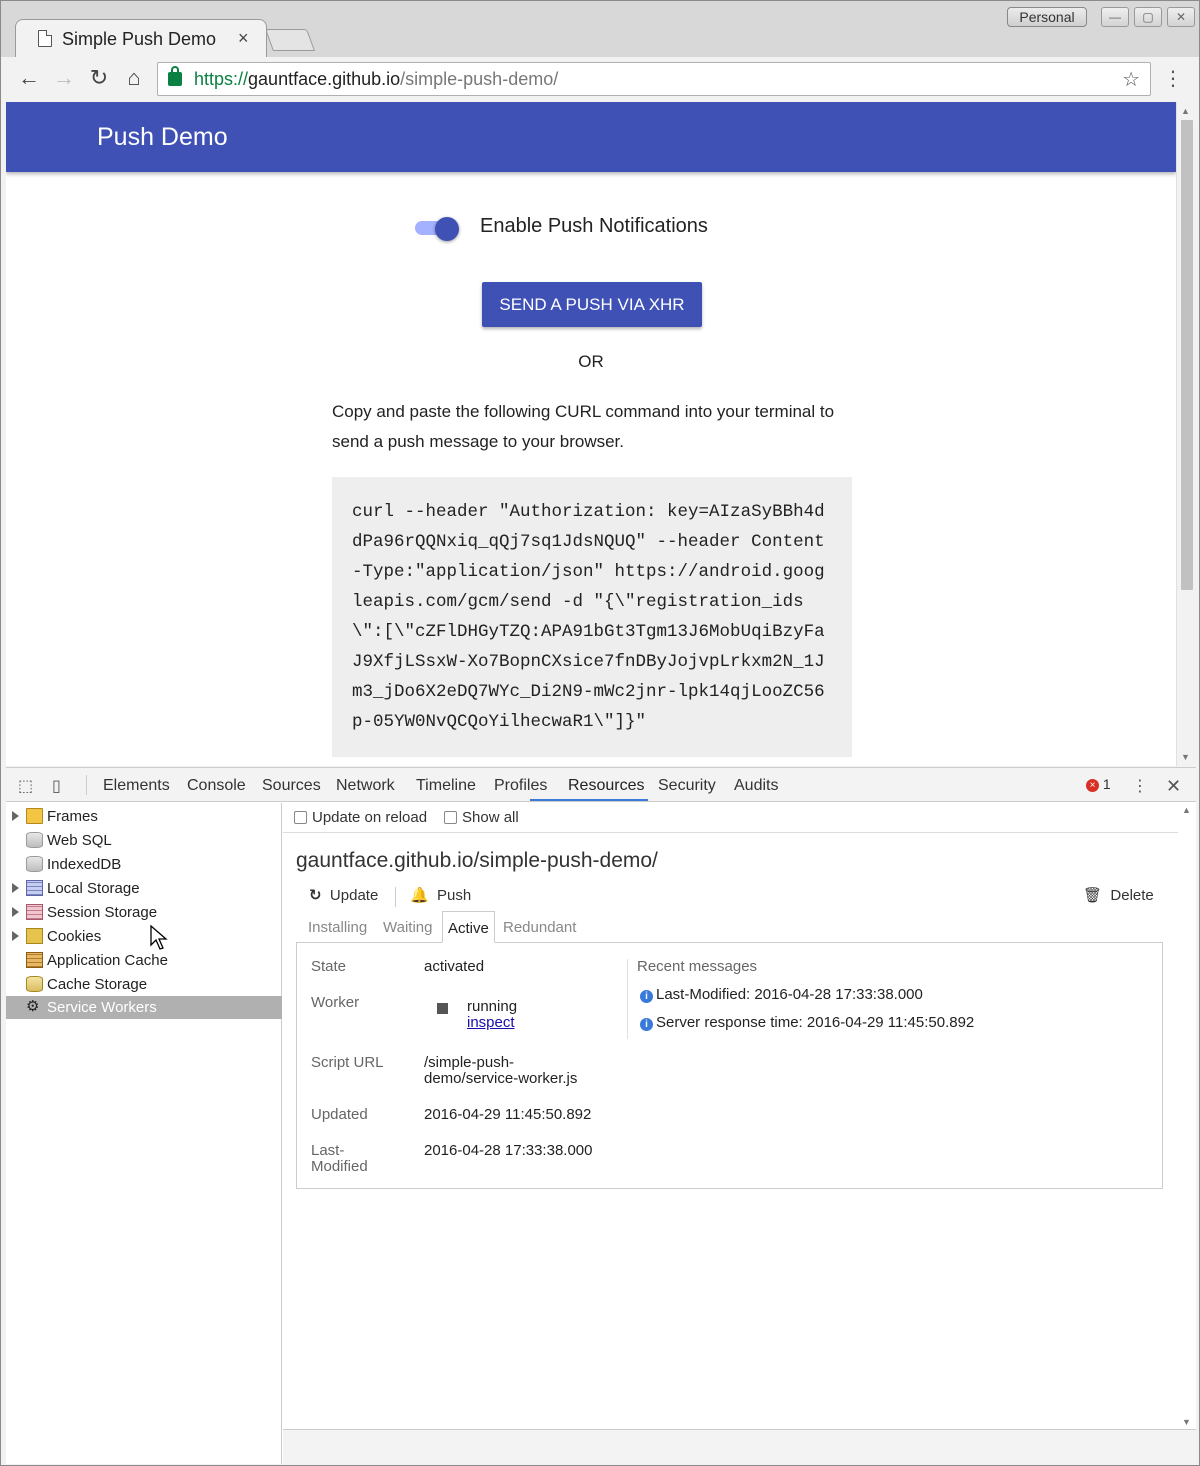 The image size is (1200, 1466). I want to click on tab-profiles: Profiles, so click(520, 786).